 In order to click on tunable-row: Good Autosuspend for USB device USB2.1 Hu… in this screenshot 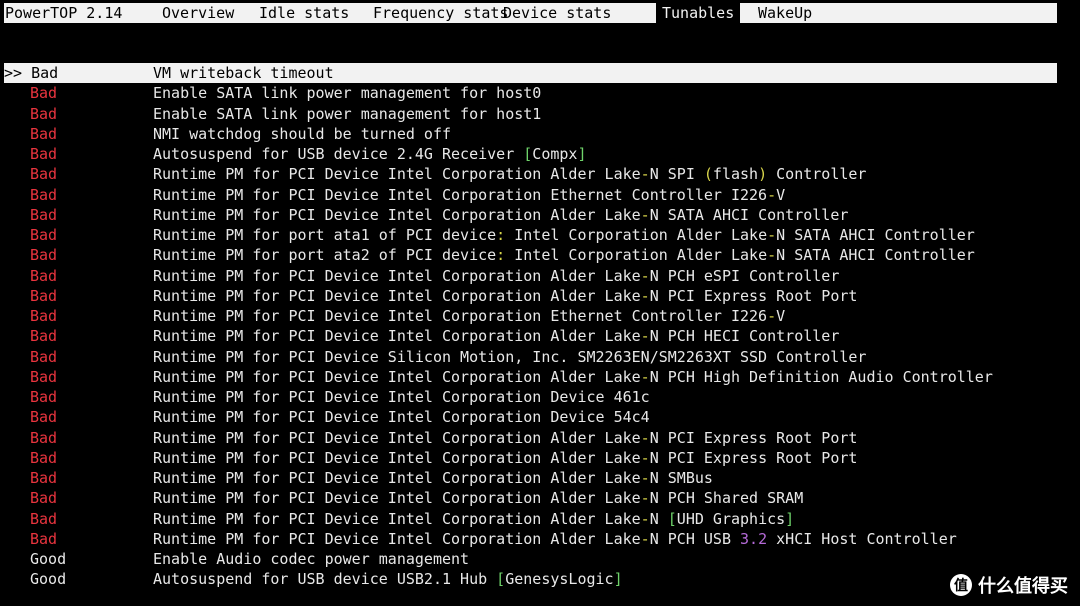, I will do `click(540, 579)`.